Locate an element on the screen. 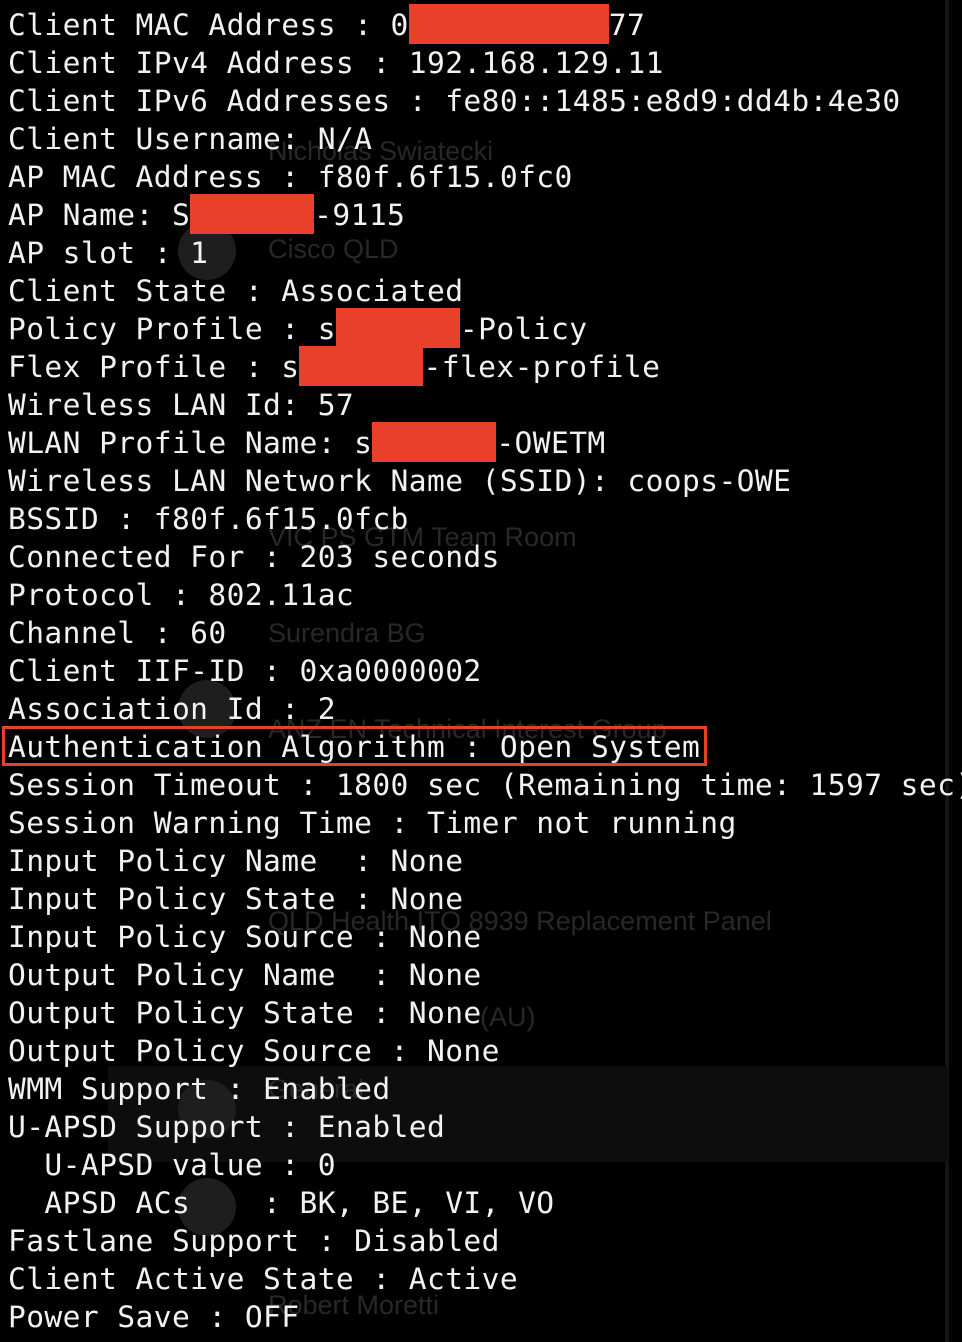 The width and height of the screenshot is (962, 1342). line-text: U-APSD Support : Enabled is located at coordinates (227, 1127).